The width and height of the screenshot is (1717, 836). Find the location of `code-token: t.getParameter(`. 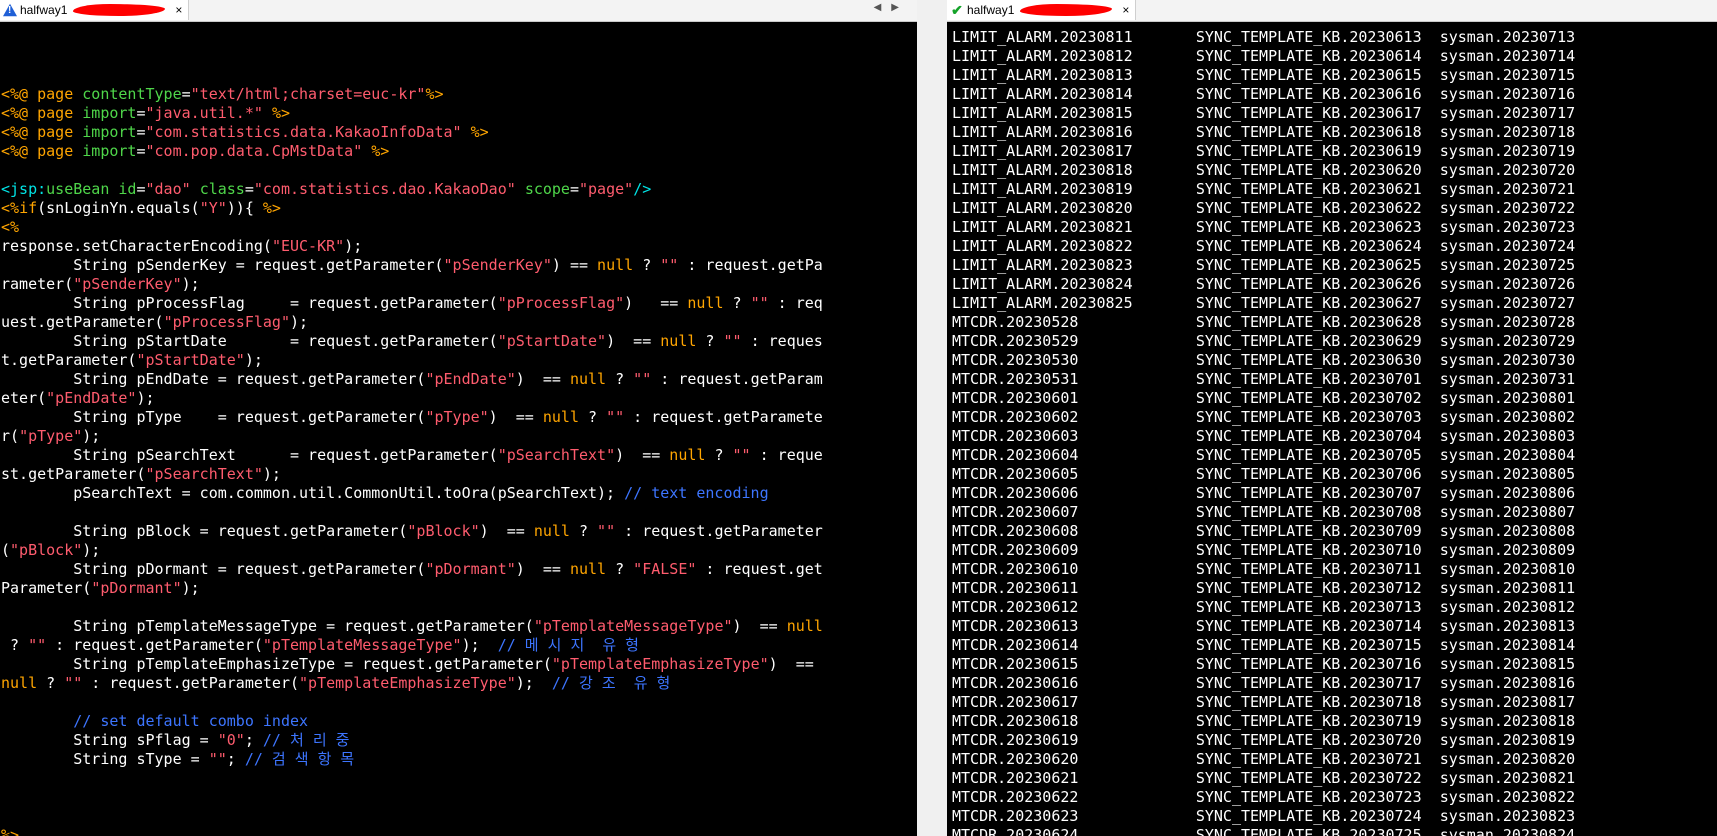

code-token: t.getParameter( is located at coordinates (69, 360).